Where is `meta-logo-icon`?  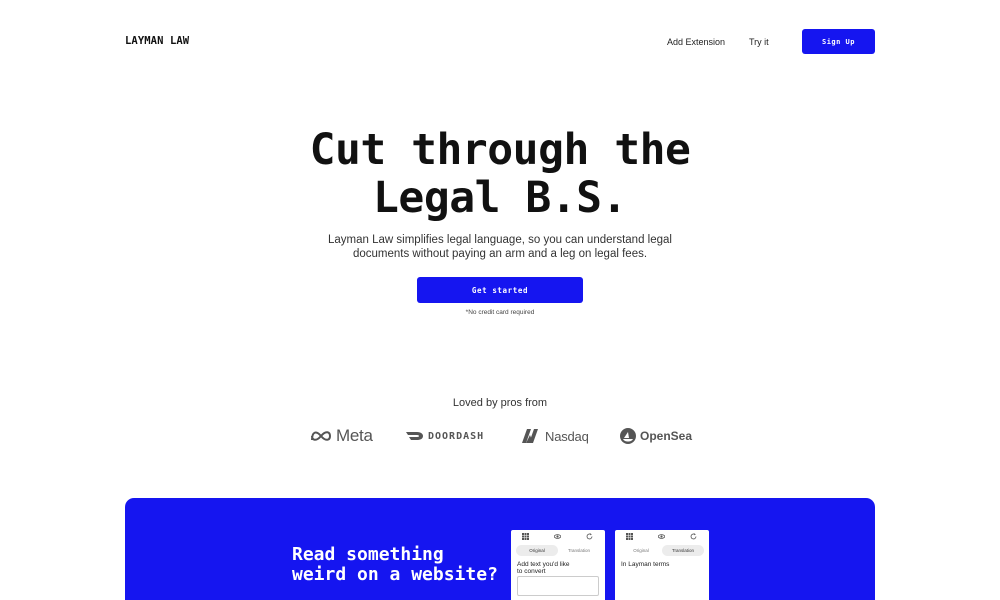 meta-logo-icon is located at coordinates (321, 436).